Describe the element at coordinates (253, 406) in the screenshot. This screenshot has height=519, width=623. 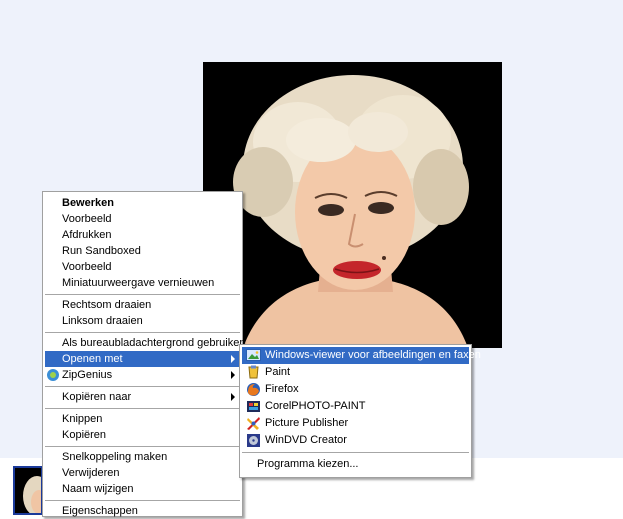
I see `corel-icon` at that location.